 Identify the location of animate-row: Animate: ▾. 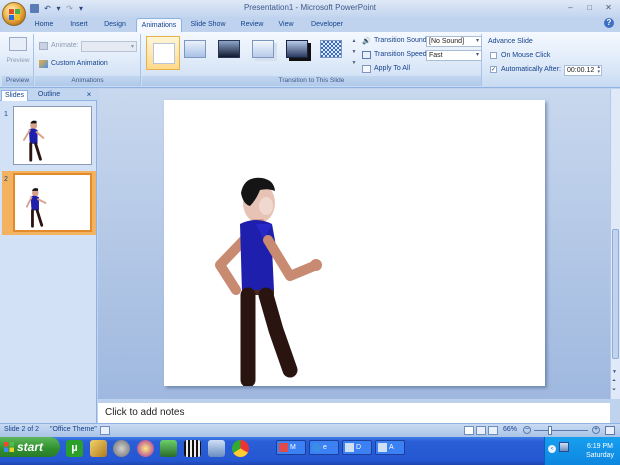
(89, 46).